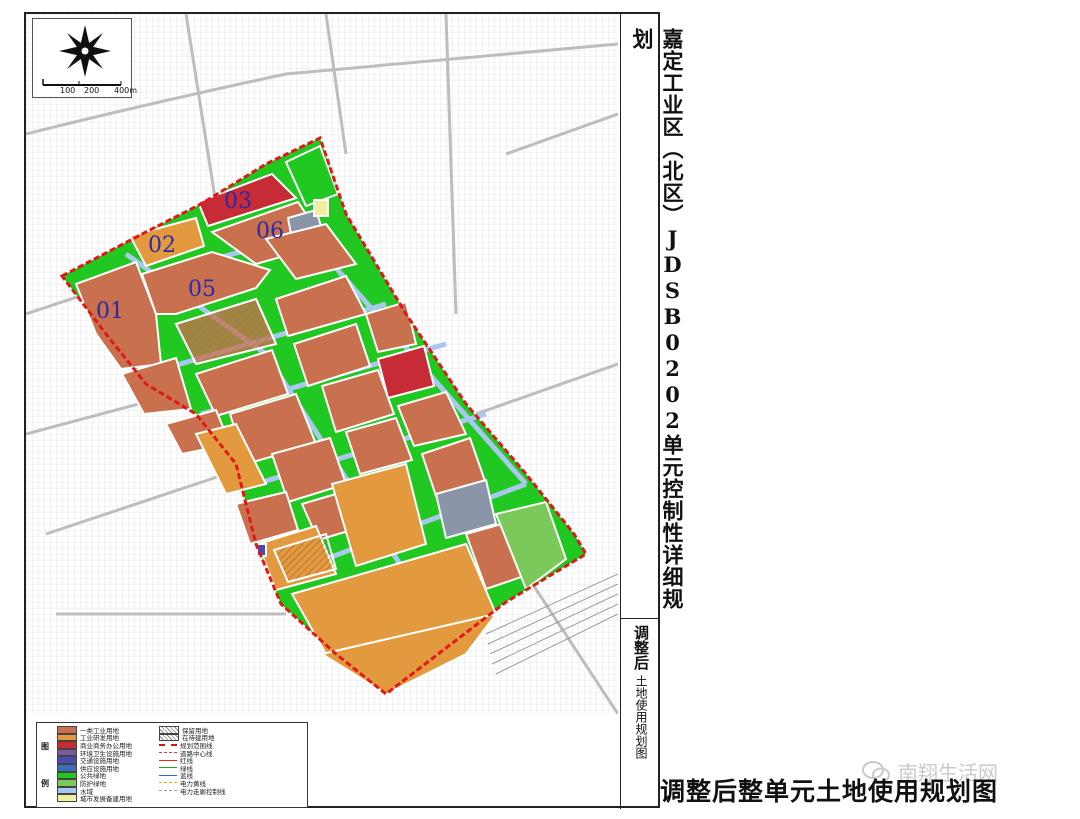  I want to click on side-title: 嘉定工业区（北区）JDSB0202单元控制性详细规划, so click(657, 319).